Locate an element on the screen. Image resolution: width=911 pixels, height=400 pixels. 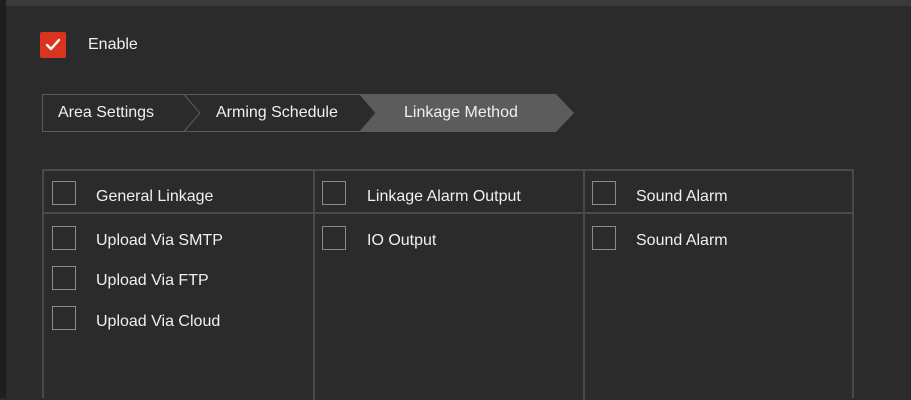
enable-label: Enable is located at coordinates (113, 44).